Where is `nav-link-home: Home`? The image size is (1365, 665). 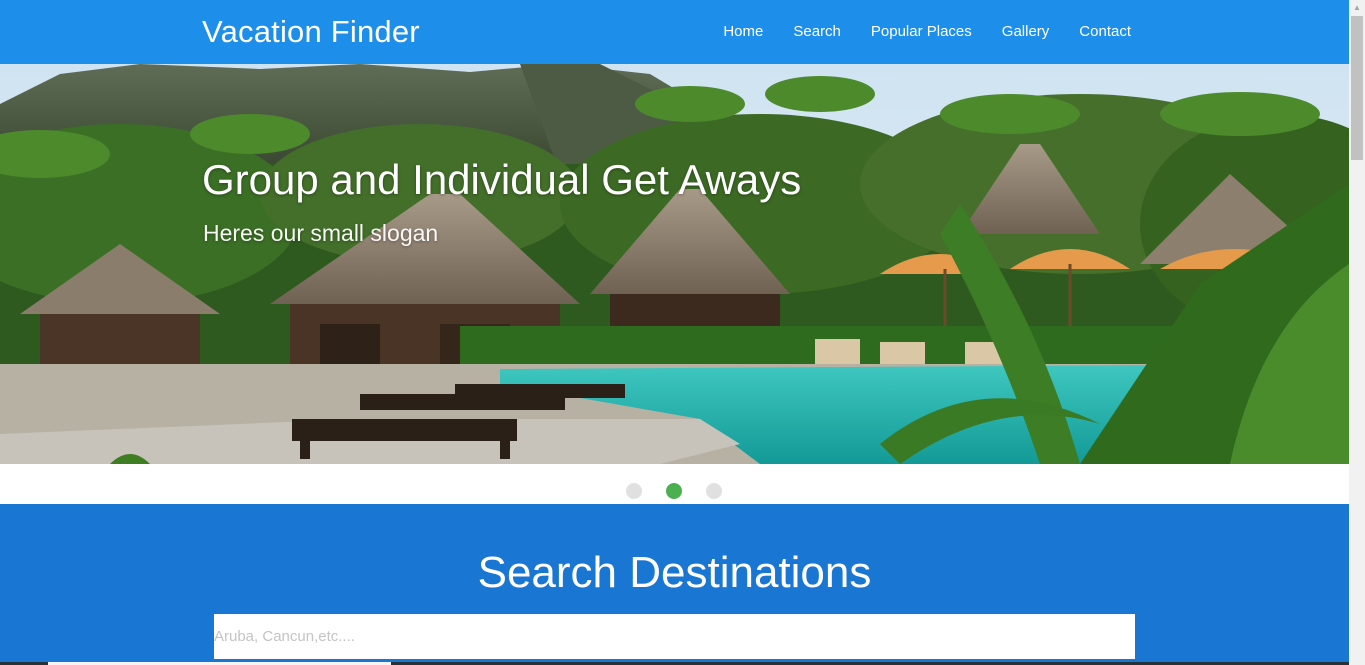
nav-link-home: Home is located at coordinates (743, 31).